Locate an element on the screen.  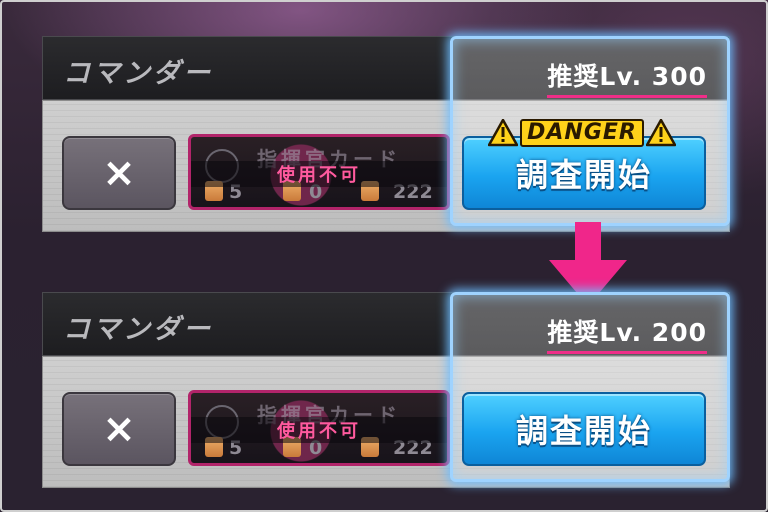
start-investigation-button: 調査開始 is located at coordinates (584, 429).